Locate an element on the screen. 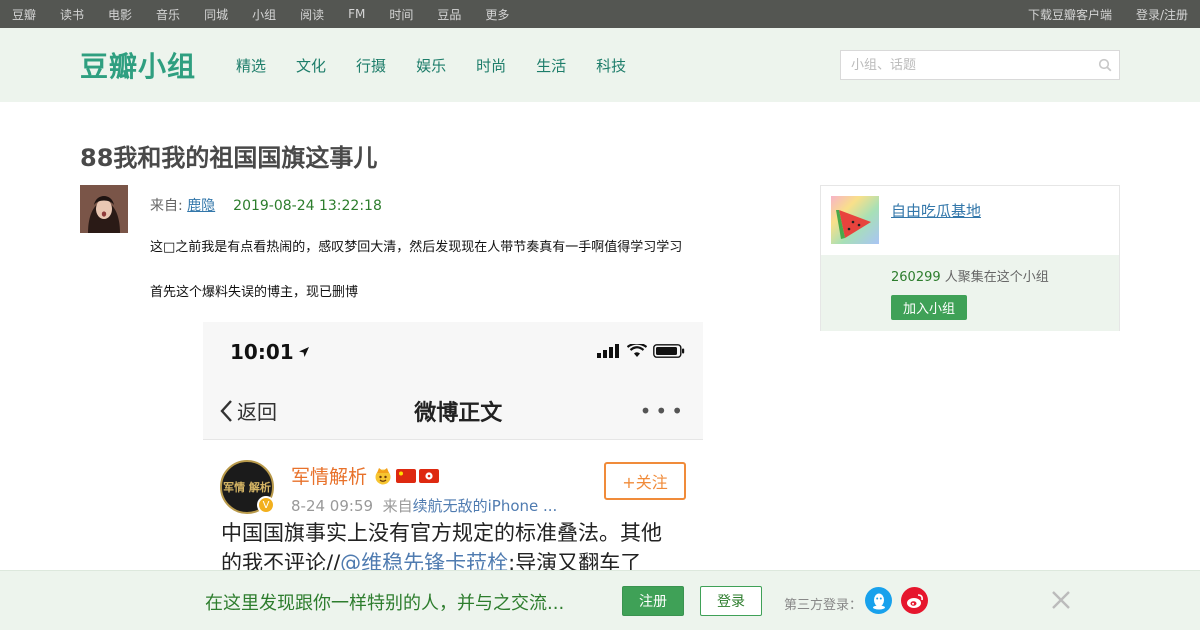 The image size is (1200, 630). search-box is located at coordinates (980, 65).